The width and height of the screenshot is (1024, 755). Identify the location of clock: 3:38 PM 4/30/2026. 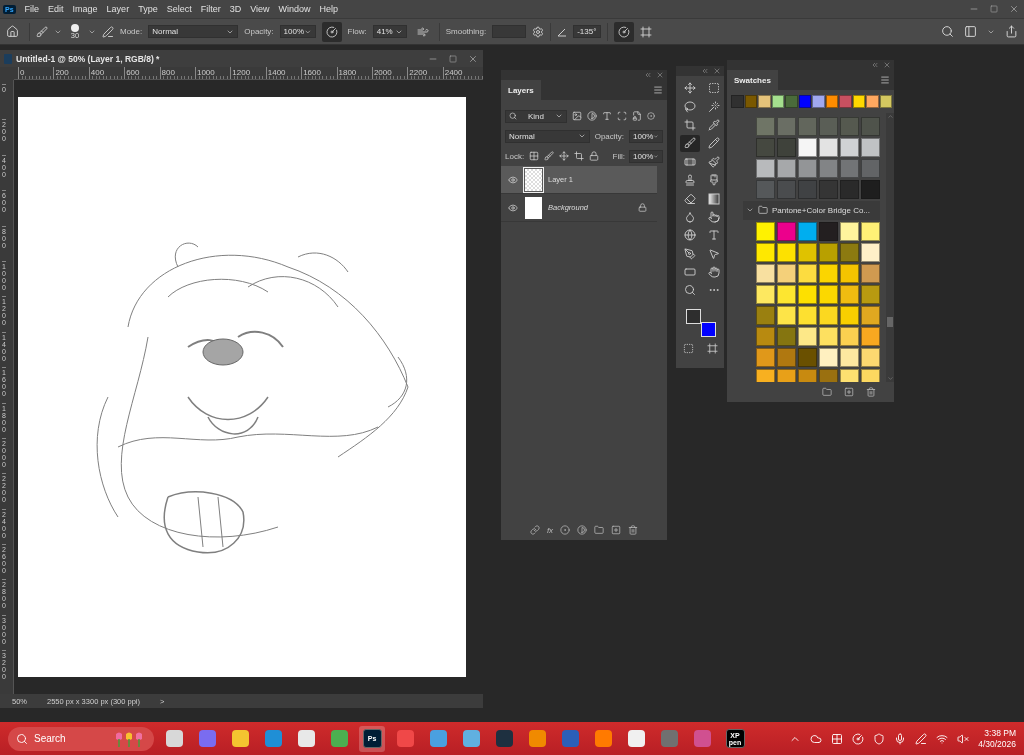
(997, 738).